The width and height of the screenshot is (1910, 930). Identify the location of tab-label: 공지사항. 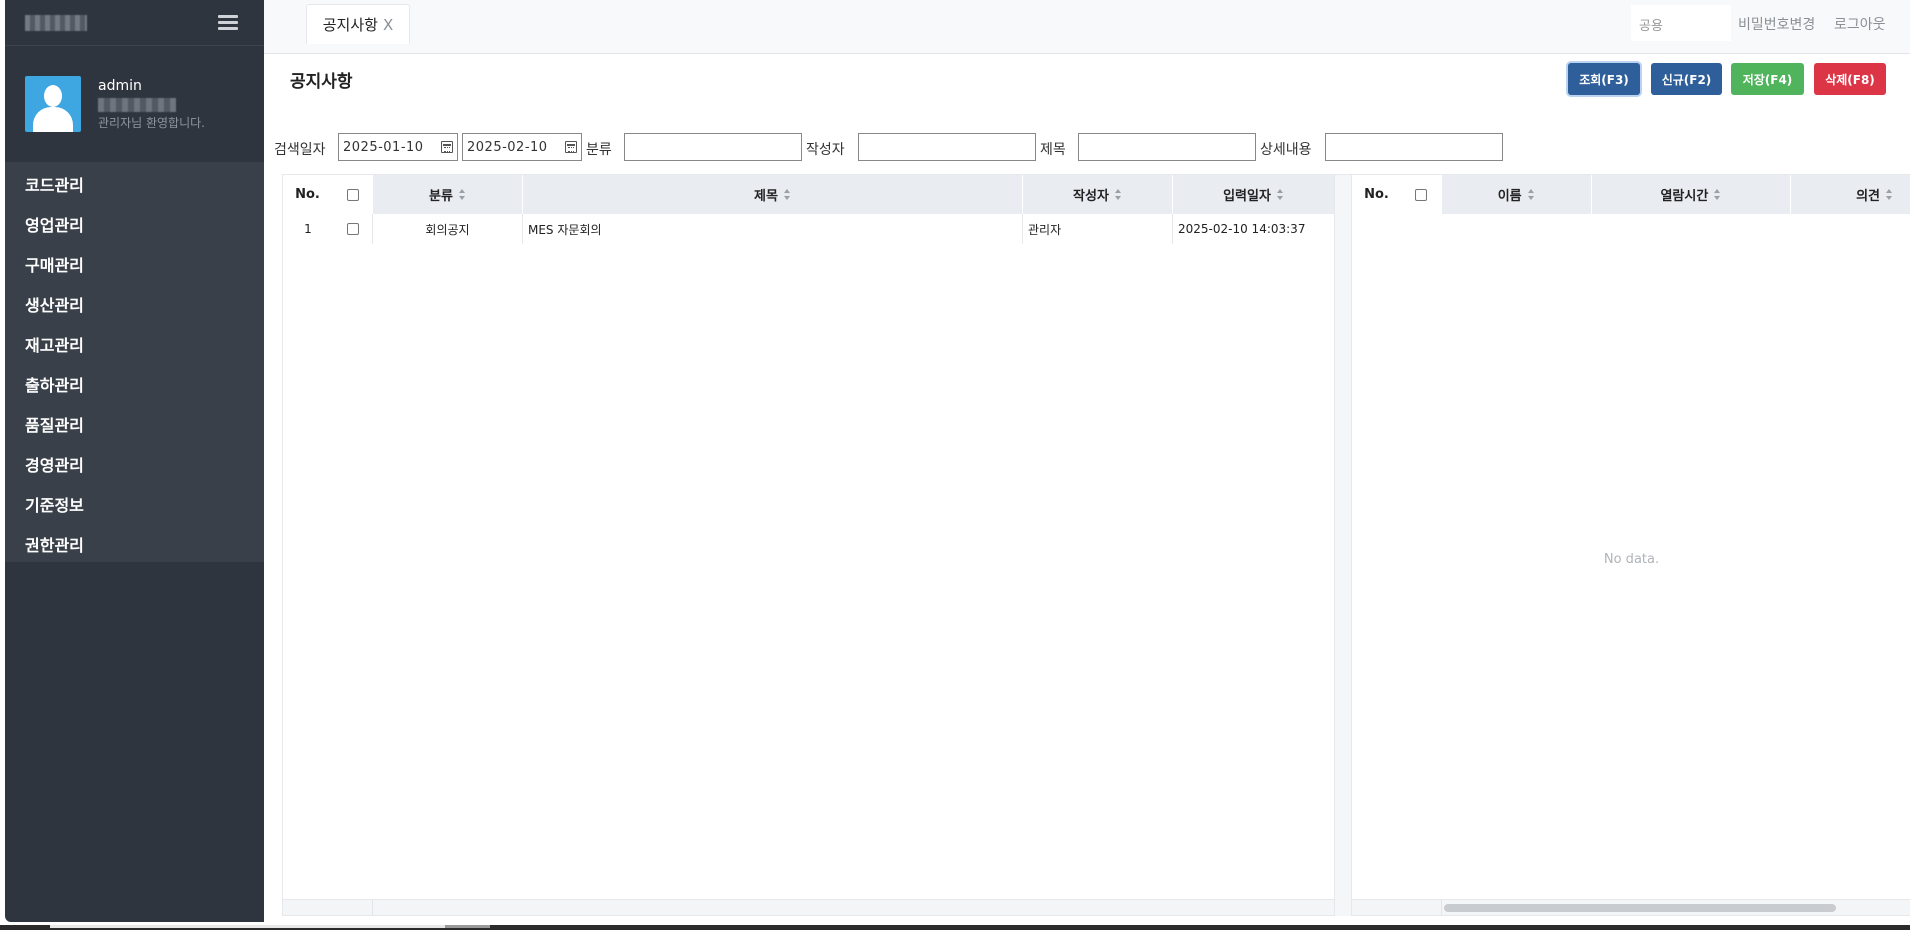
(350, 25).